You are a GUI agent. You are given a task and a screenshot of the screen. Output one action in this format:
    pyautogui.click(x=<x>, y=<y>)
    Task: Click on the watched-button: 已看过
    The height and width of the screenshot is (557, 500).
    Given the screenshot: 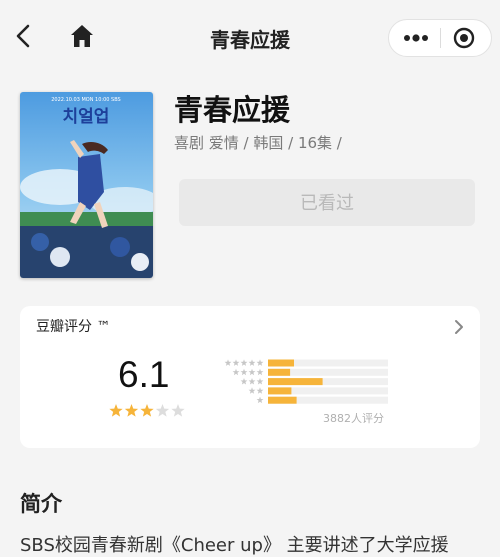 What is the action you would take?
    pyautogui.click(x=327, y=202)
    